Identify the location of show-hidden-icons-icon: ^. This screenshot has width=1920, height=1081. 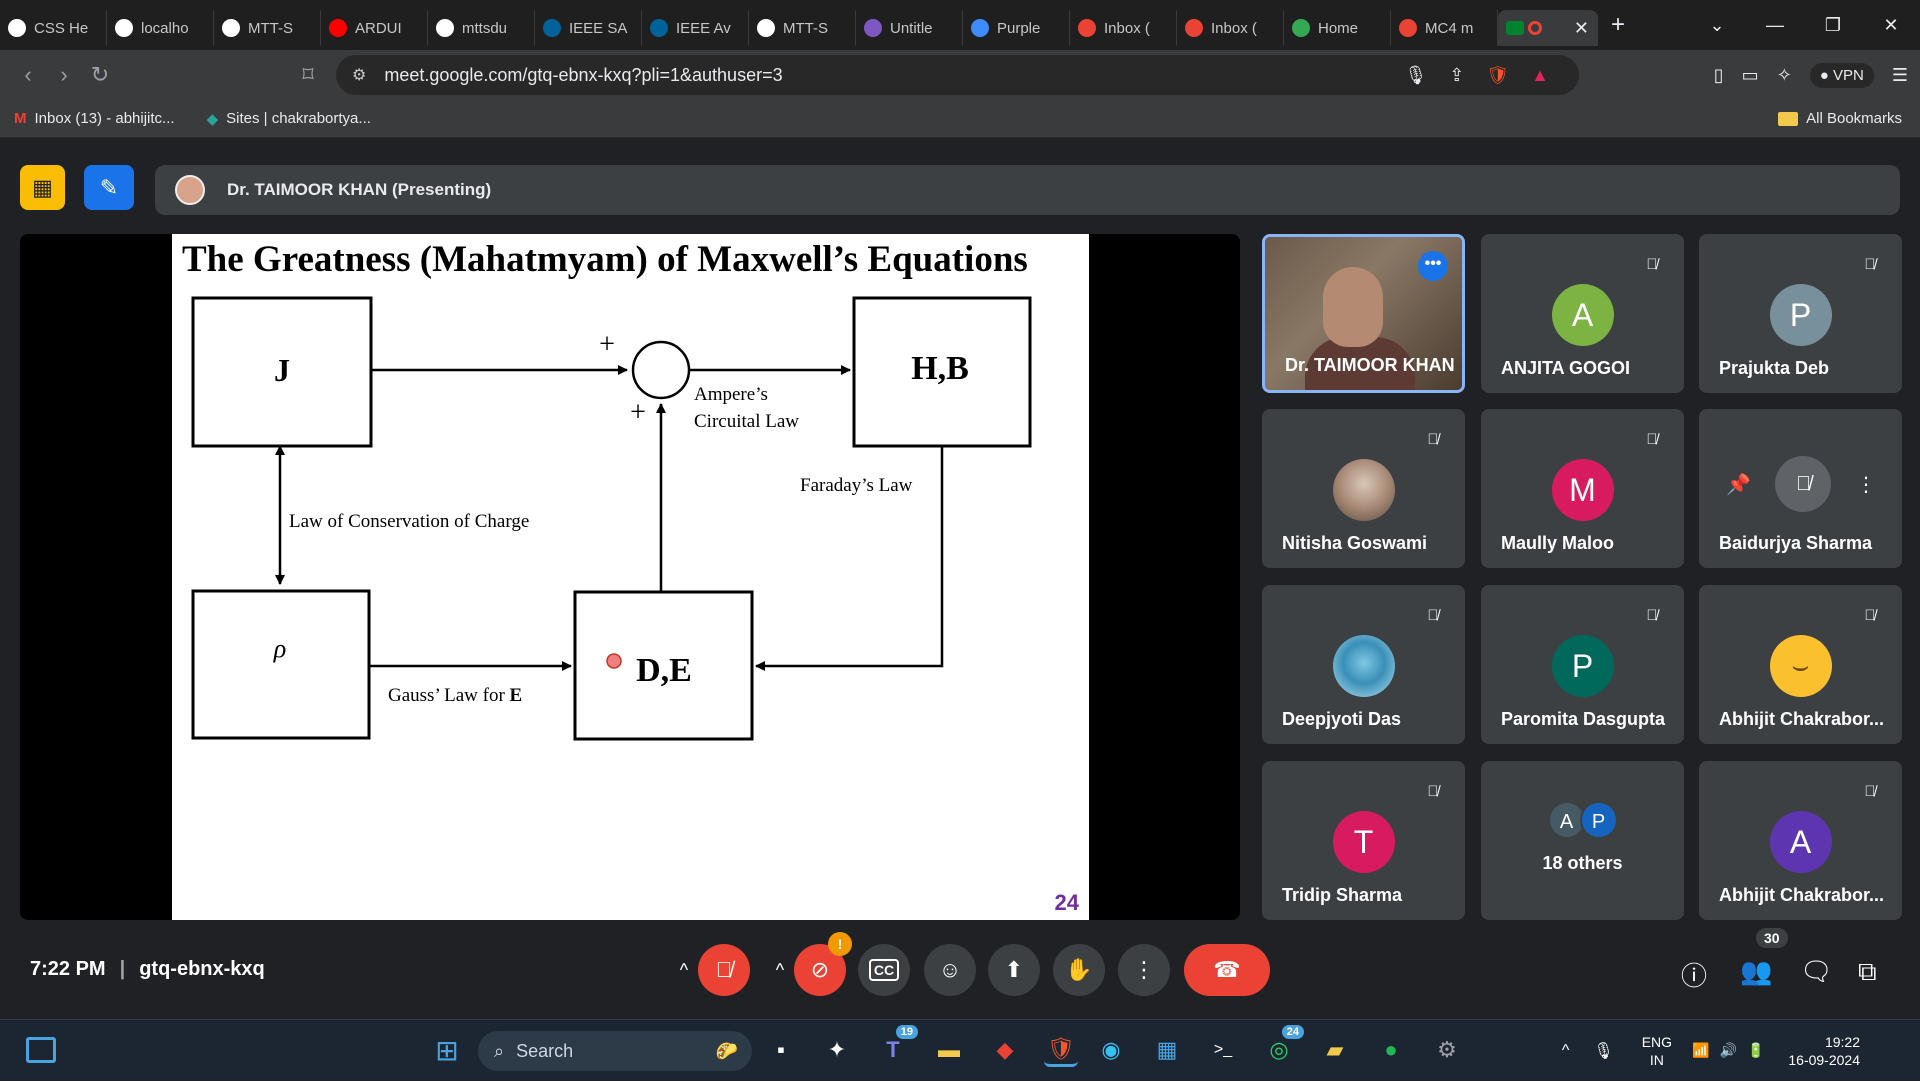
(1566, 1051).